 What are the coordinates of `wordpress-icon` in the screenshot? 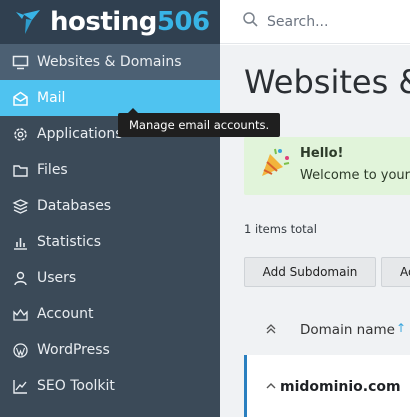 It's located at (20, 350).